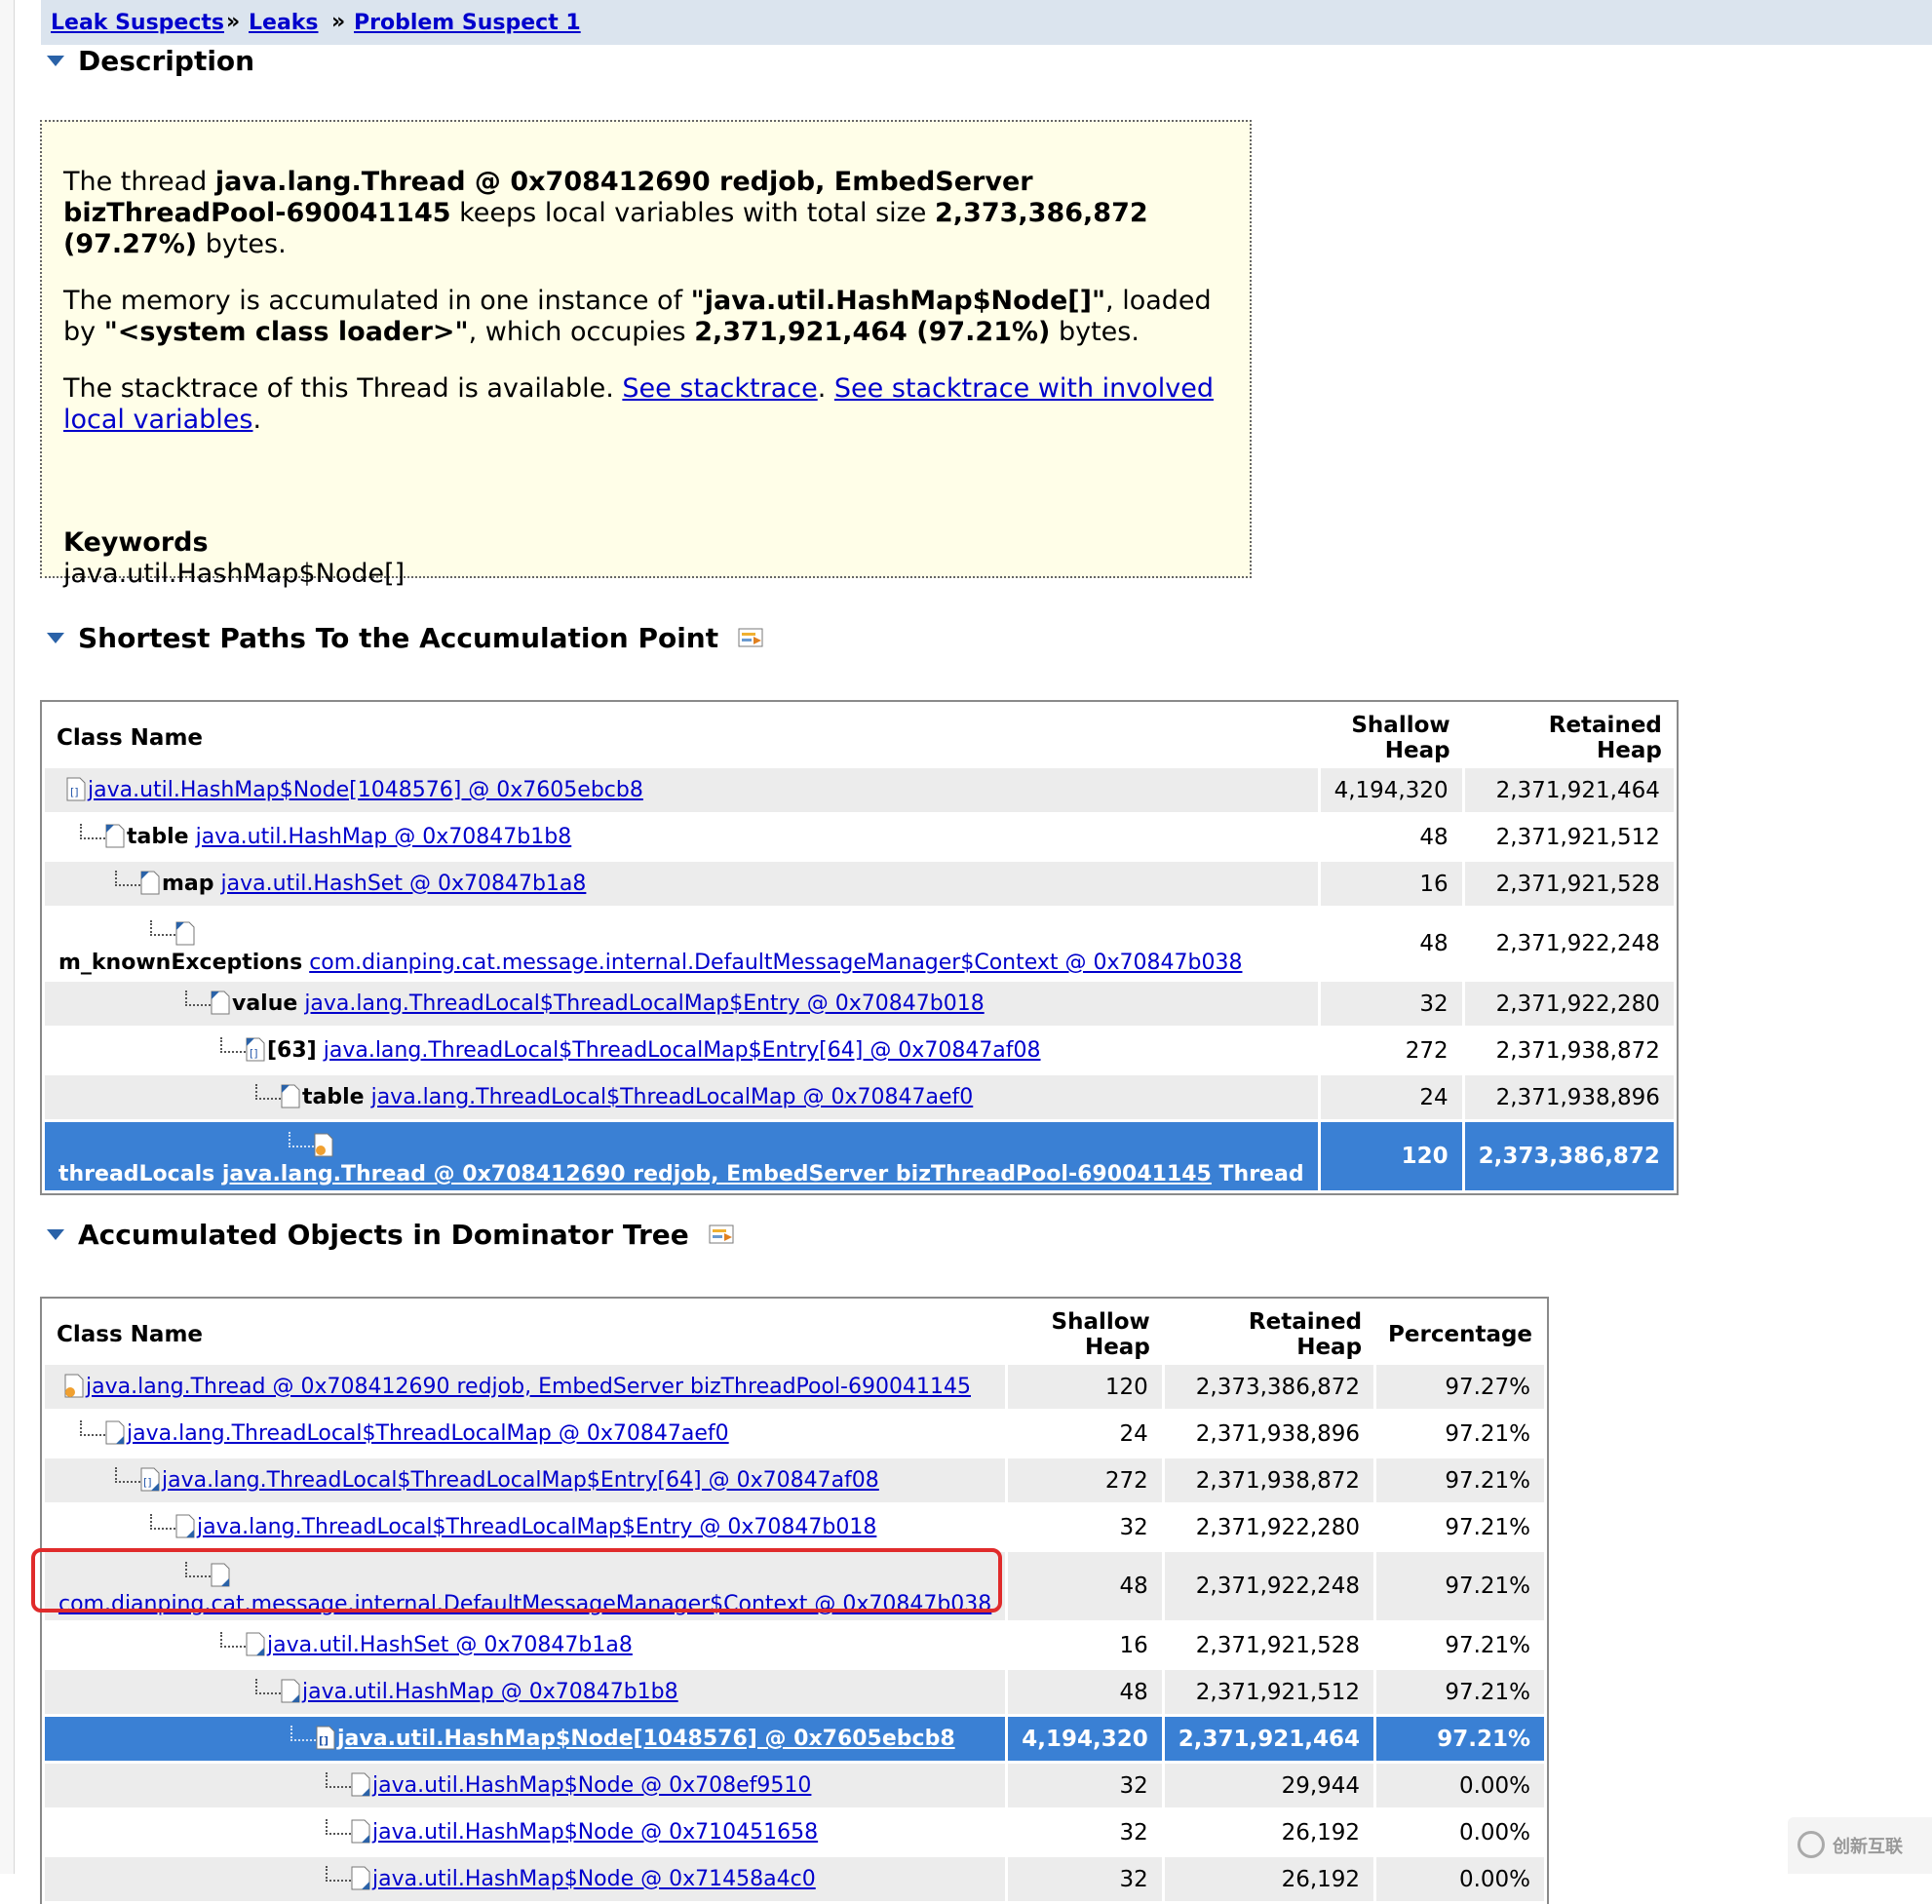 Image resolution: width=1932 pixels, height=1904 pixels. I want to click on shallow-heap-cell: 120, so click(1391, 1156).